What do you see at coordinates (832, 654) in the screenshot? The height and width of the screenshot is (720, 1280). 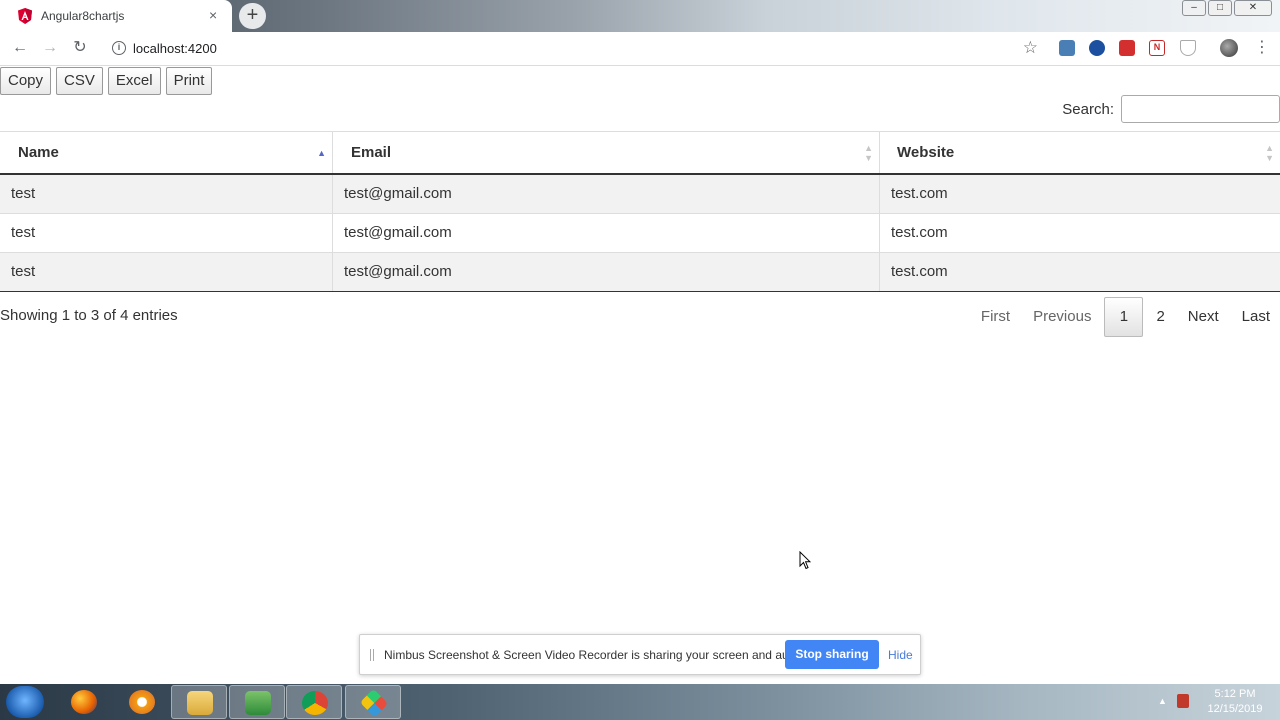 I see `stop-sharing-button: Stop sharing` at bounding box center [832, 654].